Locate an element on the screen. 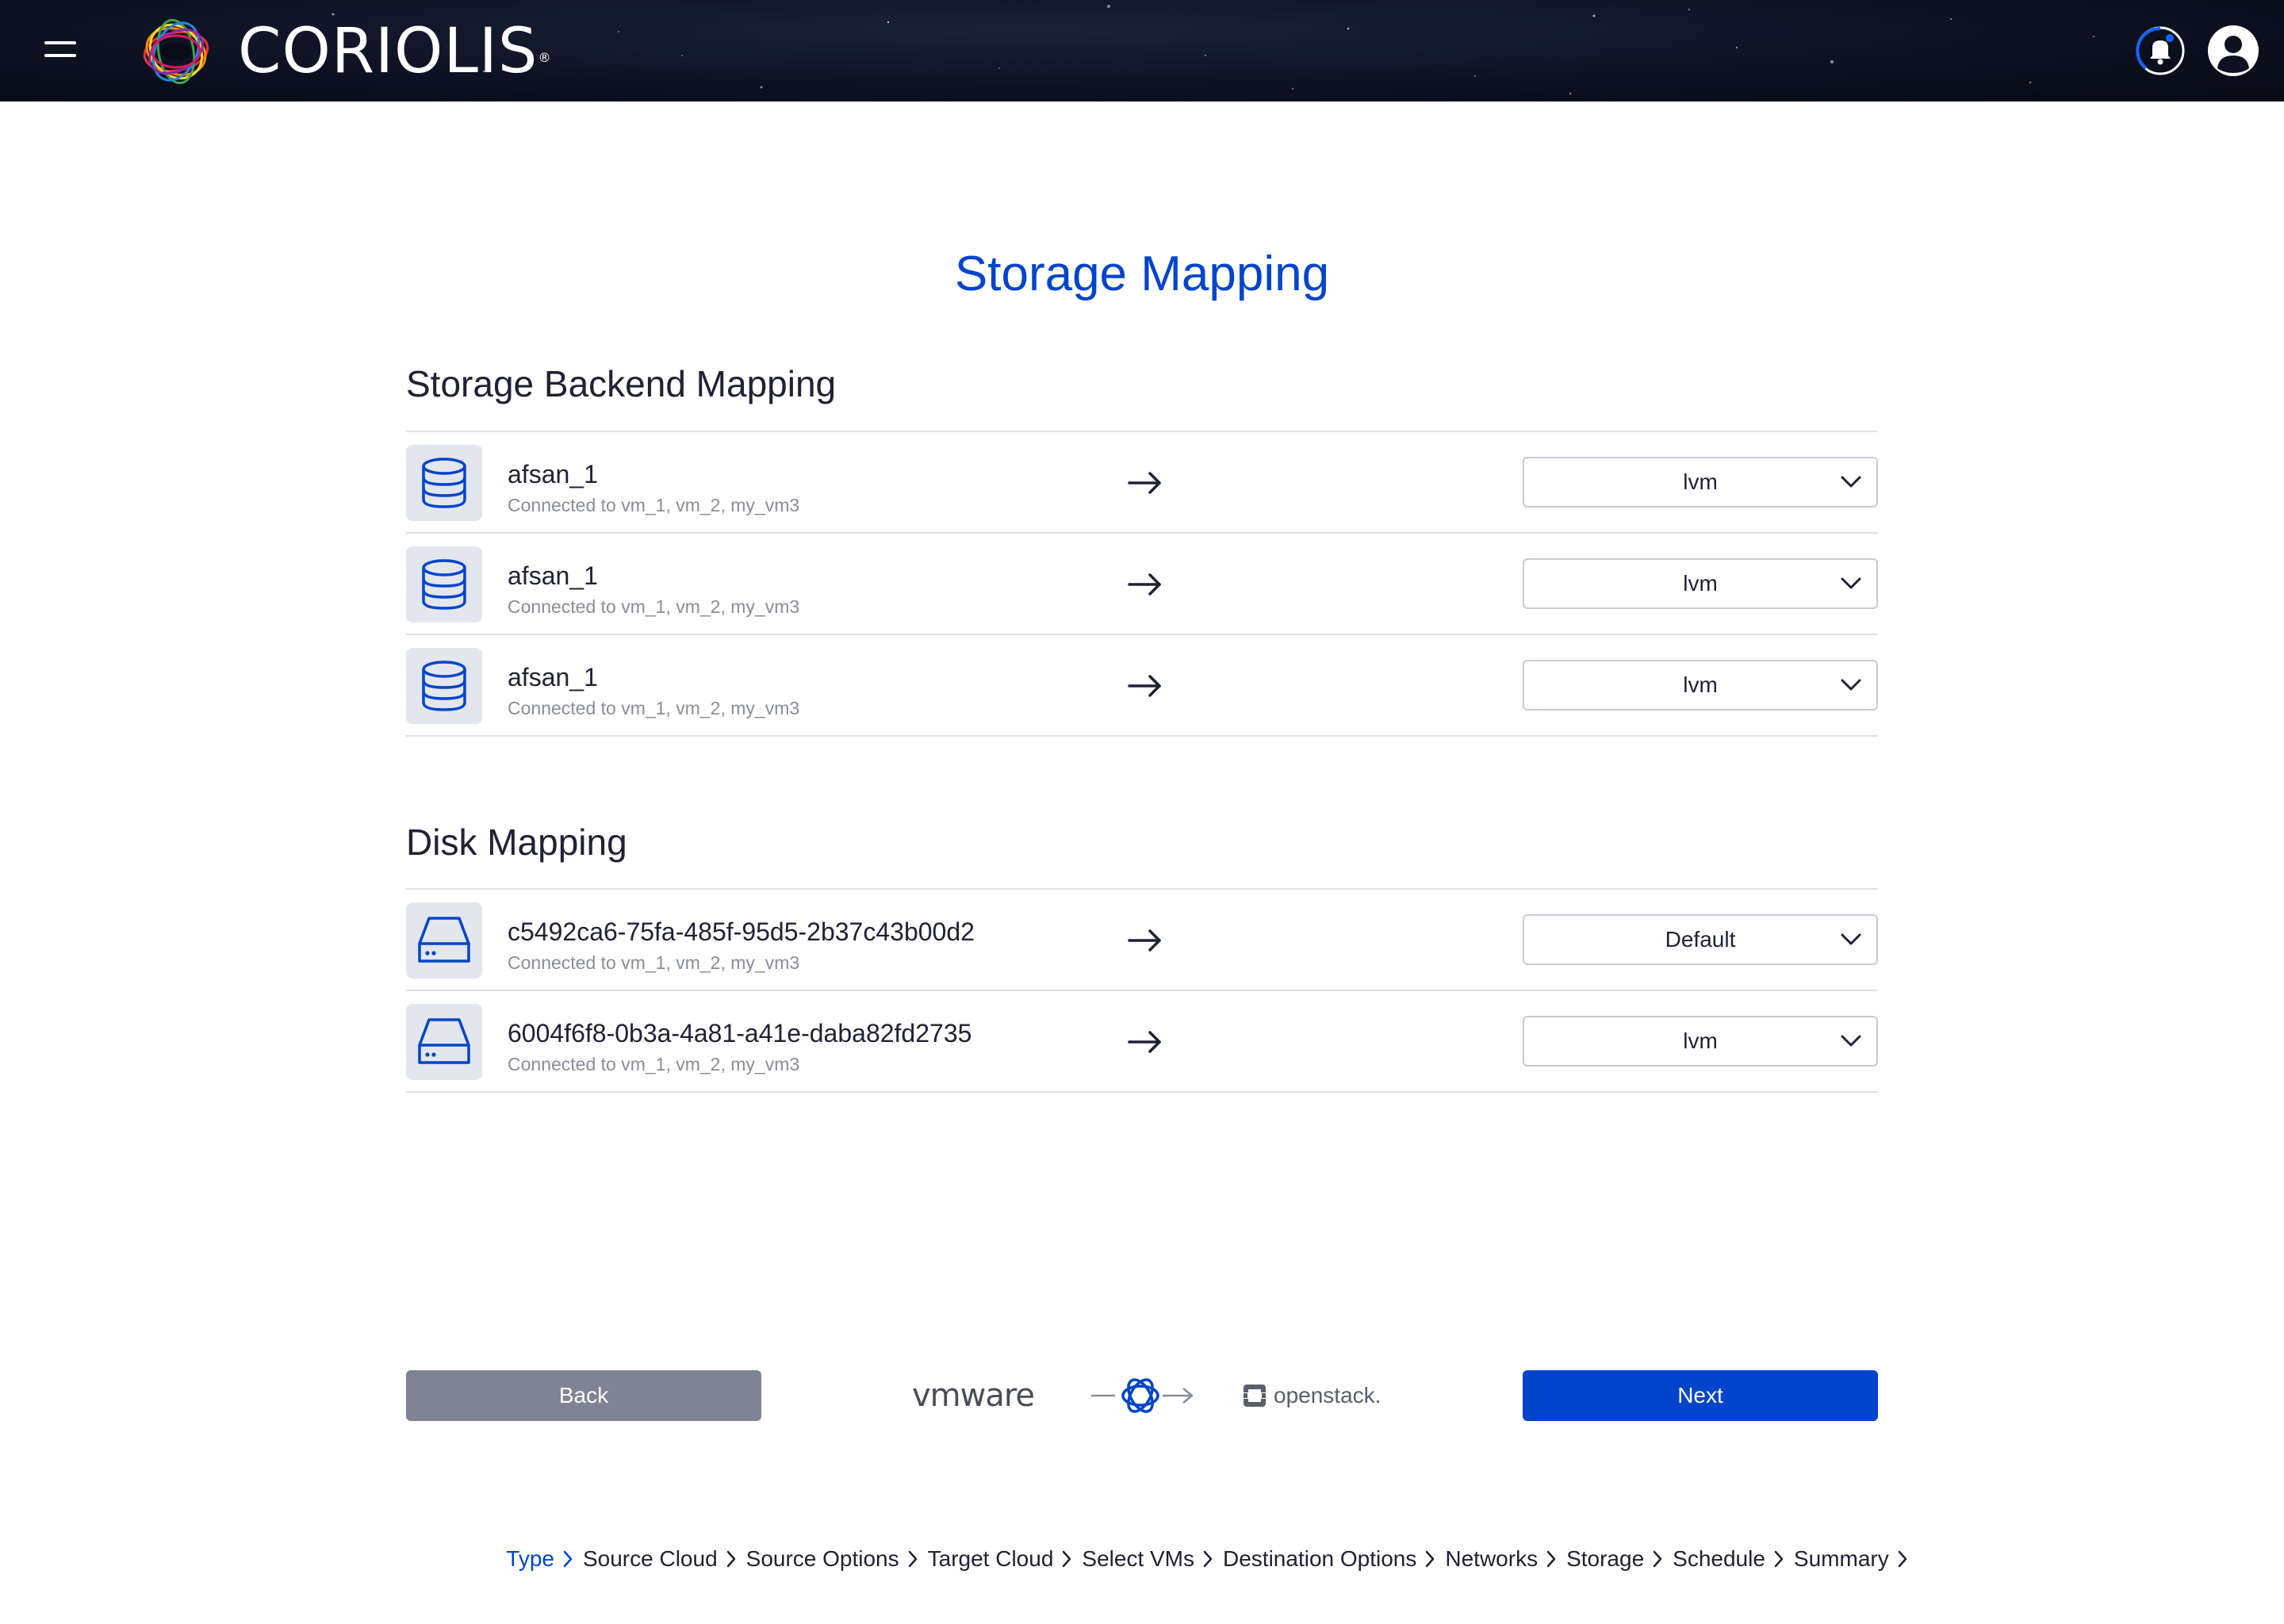 Image resolution: width=2284 pixels, height=1624 pixels. coriolis-logo-icon is located at coordinates (176, 52).